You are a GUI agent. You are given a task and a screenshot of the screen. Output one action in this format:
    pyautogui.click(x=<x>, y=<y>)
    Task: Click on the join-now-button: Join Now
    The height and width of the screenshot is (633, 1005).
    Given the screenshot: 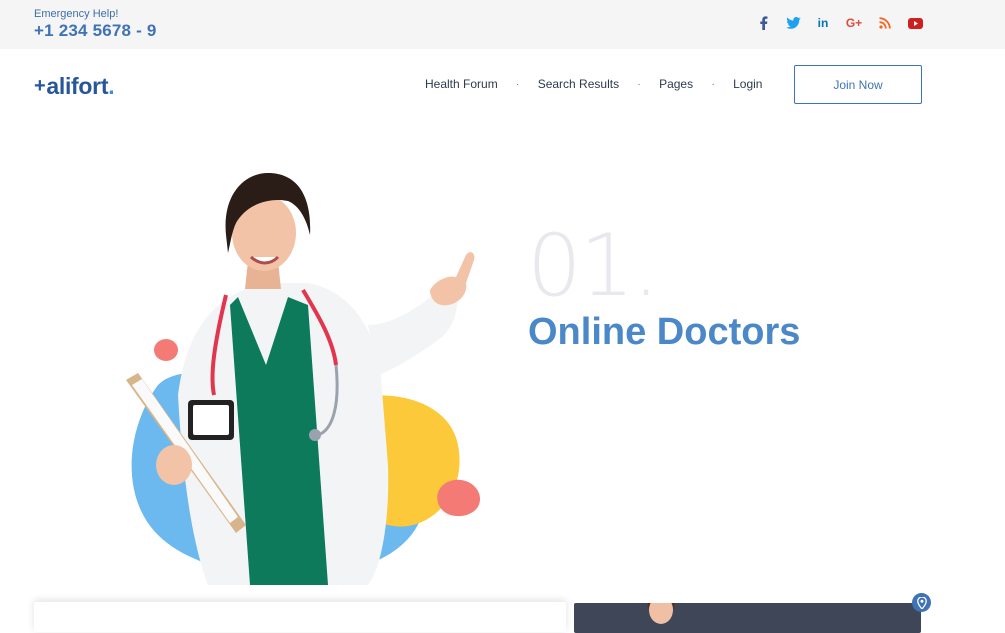 What is the action you would take?
    pyautogui.click(x=858, y=84)
    